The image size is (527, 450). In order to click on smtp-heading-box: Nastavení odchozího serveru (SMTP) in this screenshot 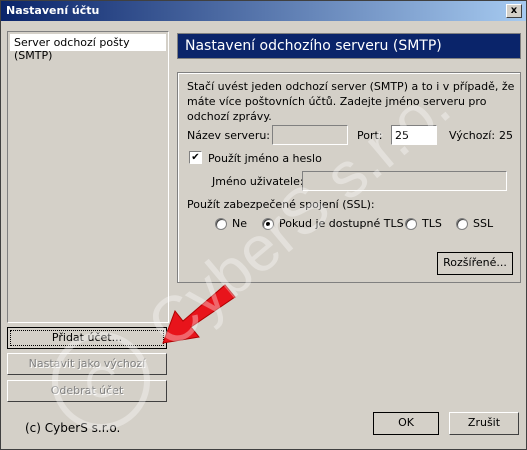, I will do `click(349, 46)`.